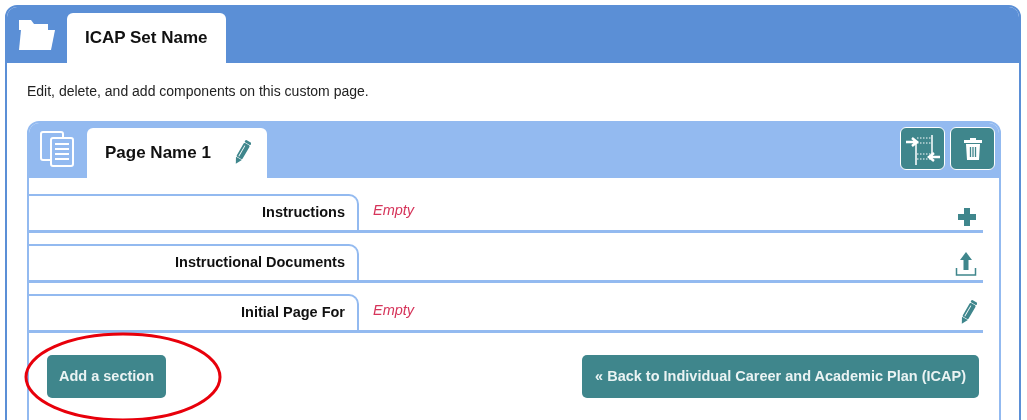 The width and height of the screenshot is (1027, 420). Describe the element at coordinates (966, 264) in the screenshot. I see `upload-icon` at that location.